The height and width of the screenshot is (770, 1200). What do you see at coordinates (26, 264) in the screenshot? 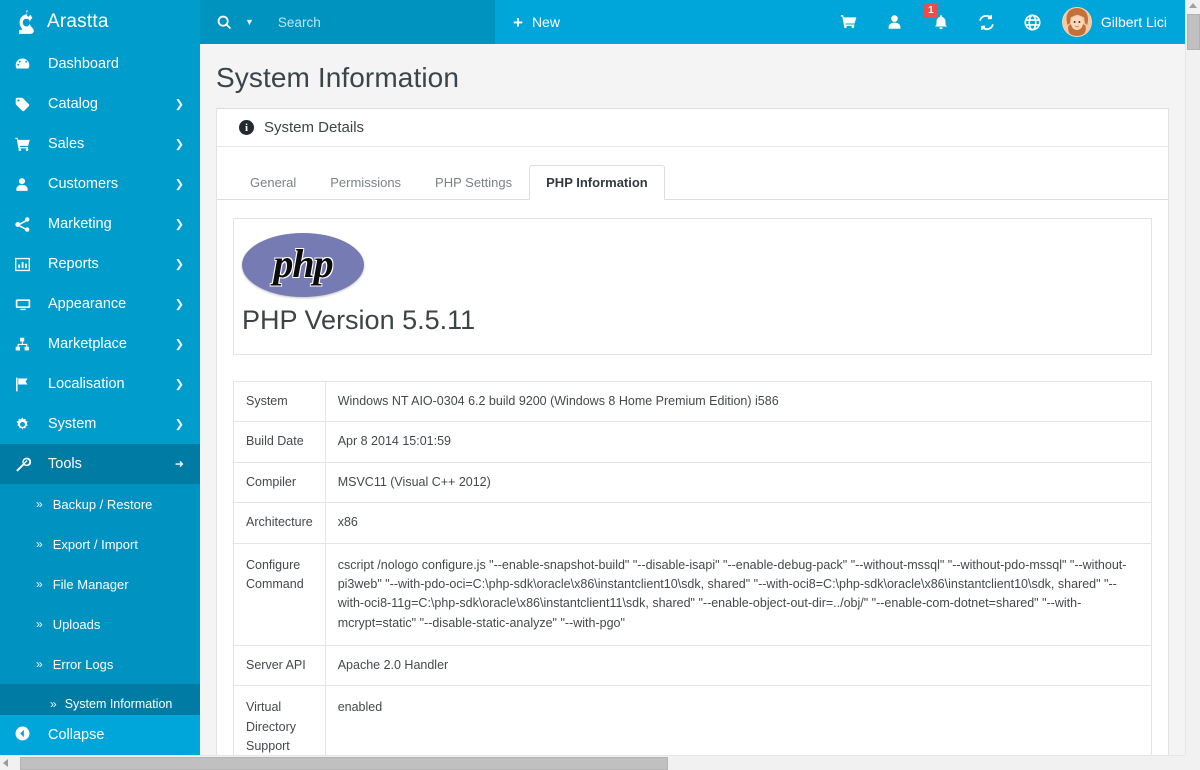
I see `bar-chart-icon` at bounding box center [26, 264].